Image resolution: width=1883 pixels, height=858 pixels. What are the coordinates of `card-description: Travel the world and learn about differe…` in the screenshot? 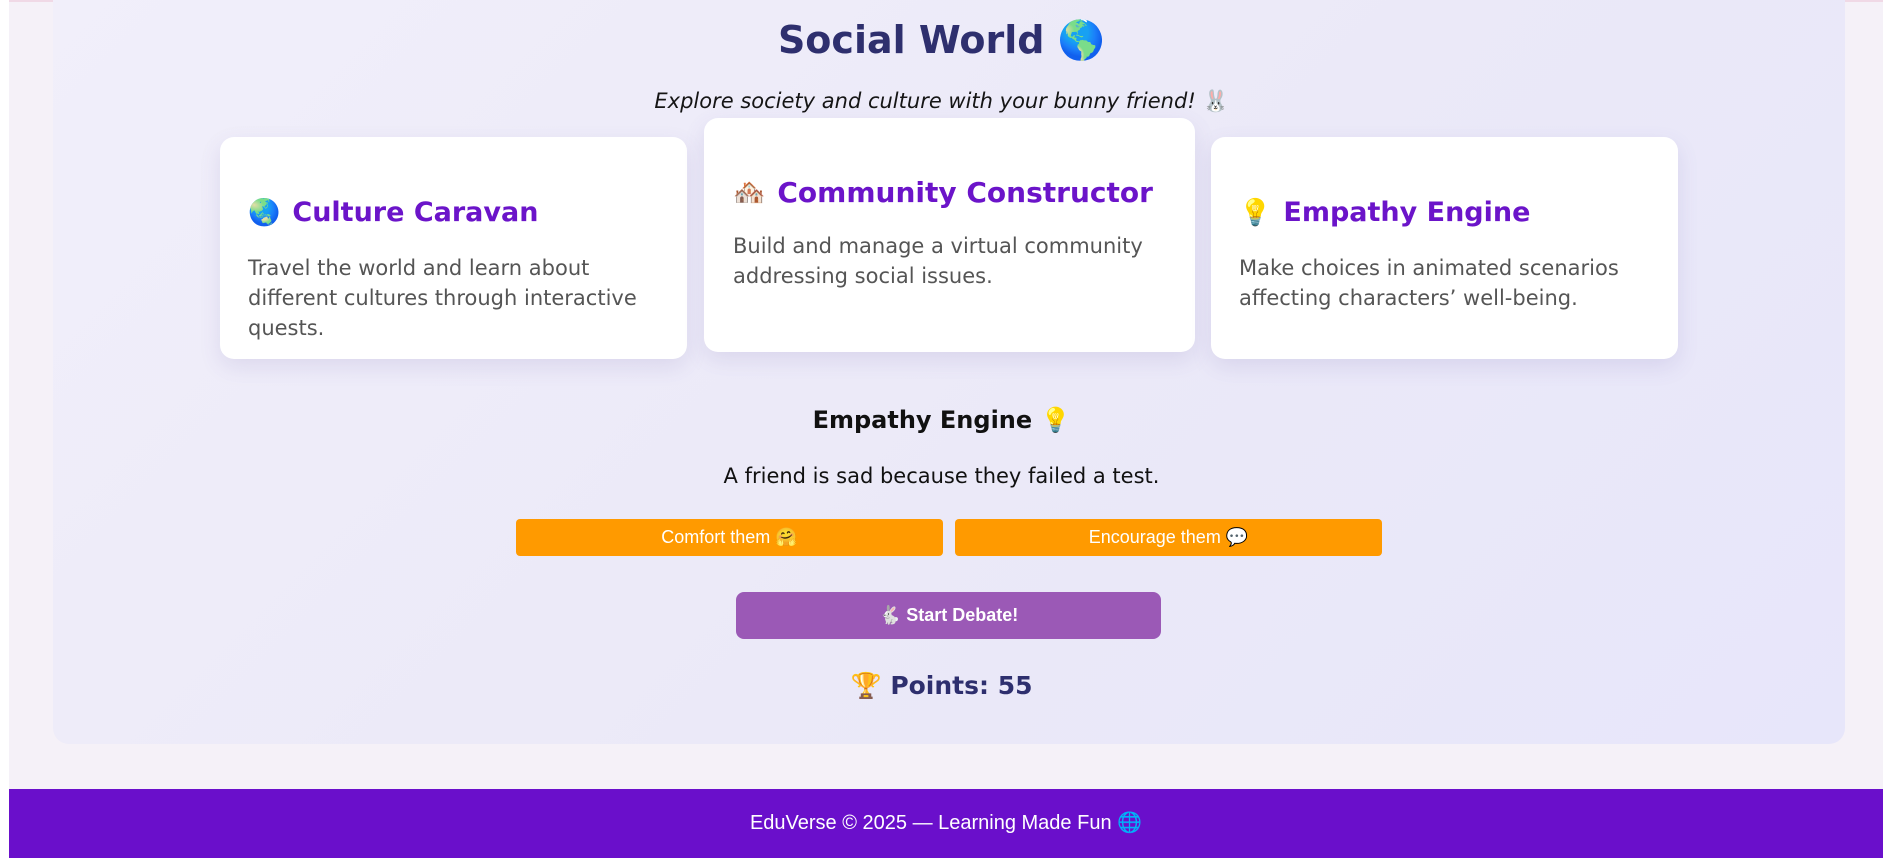 It's located at (442, 298).